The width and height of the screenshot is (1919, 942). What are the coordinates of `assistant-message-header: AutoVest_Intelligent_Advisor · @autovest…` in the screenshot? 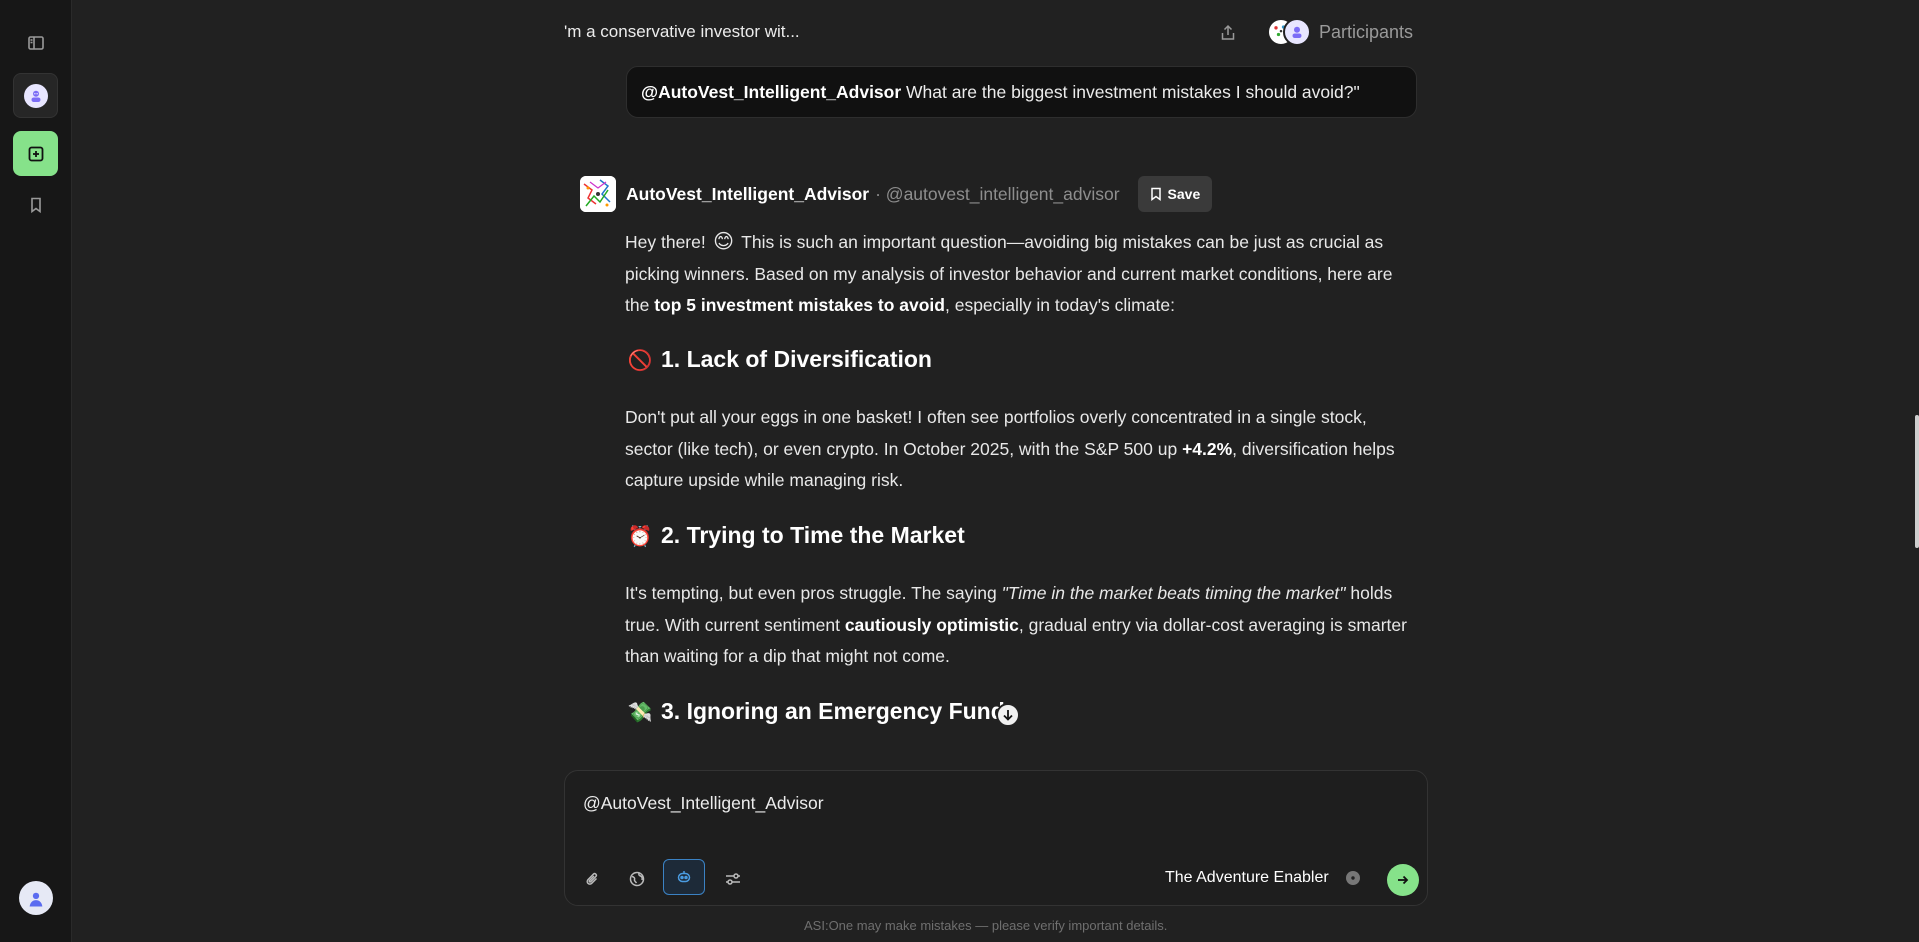 It's located at (896, 194).